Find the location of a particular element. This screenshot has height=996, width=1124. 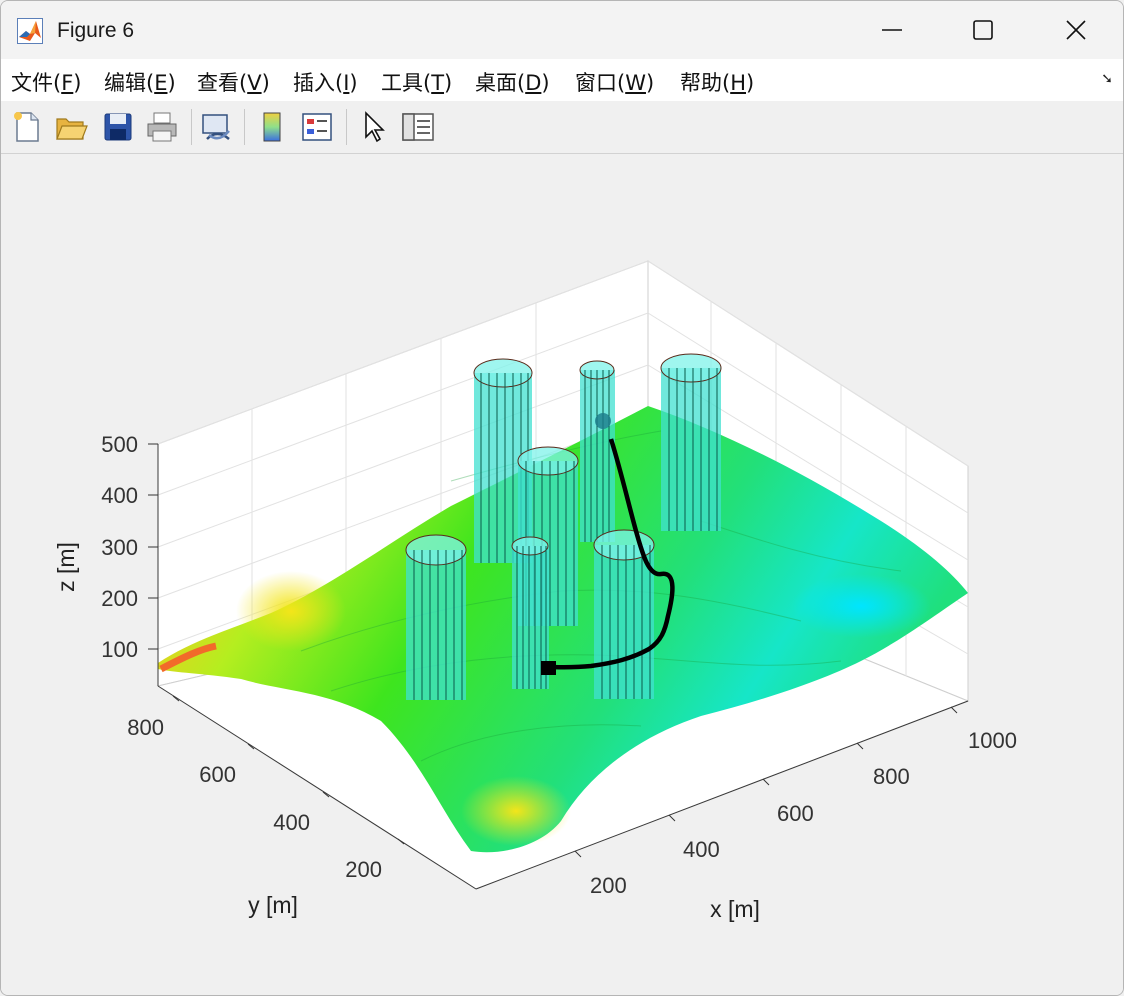

z-tick-label: 500 is located at coordinates (119, 444).